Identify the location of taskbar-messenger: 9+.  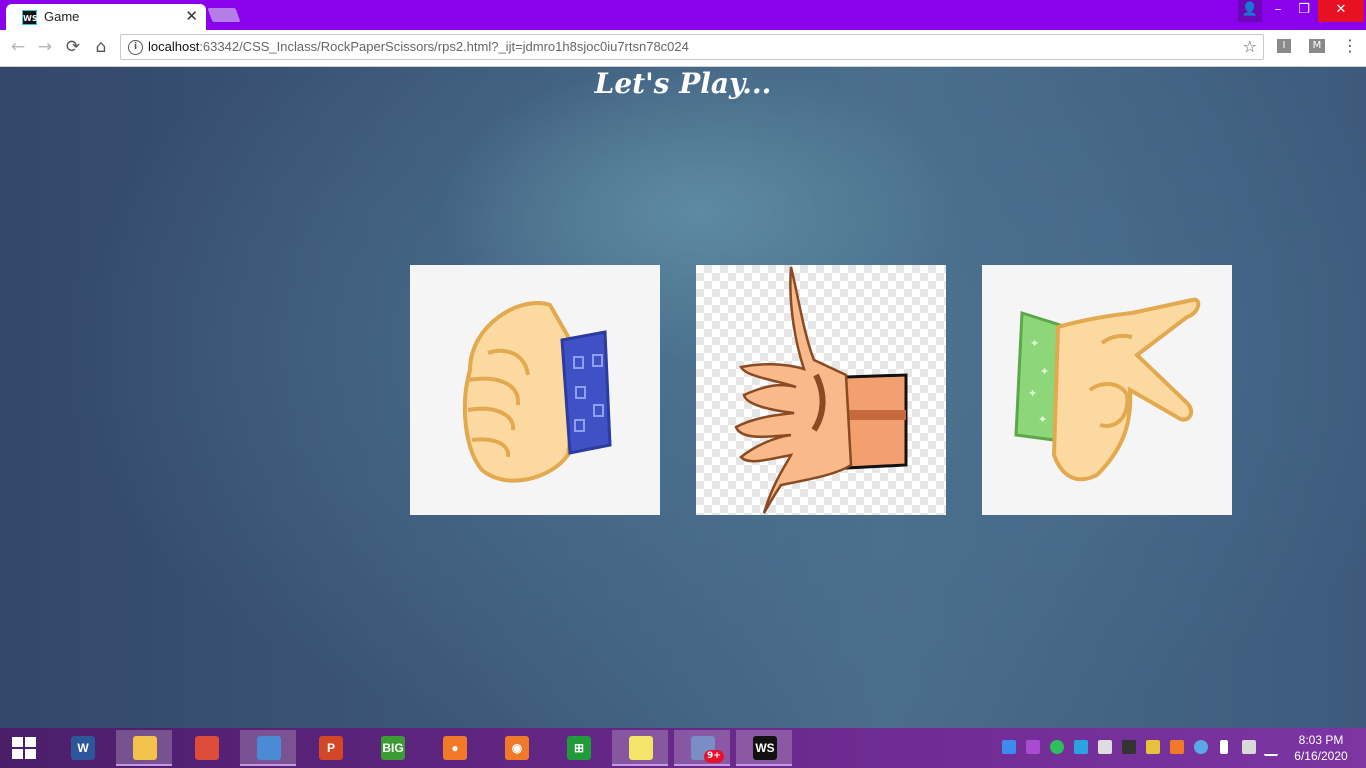
(702, 748).